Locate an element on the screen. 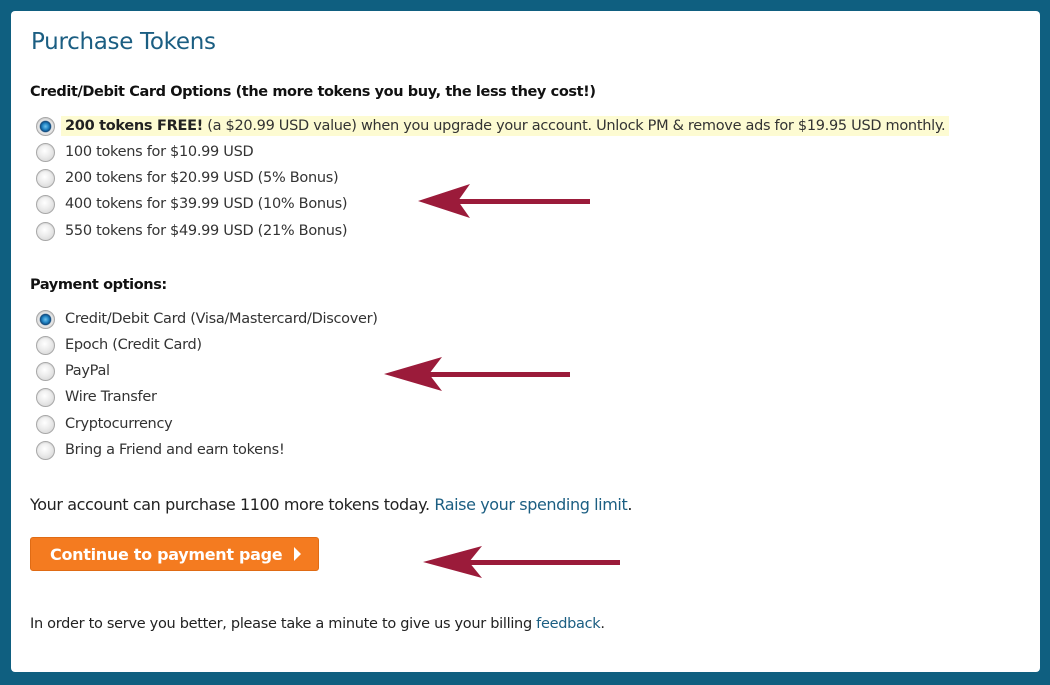 This screenshot has height=685, width=1050. annotation-arrows is located at coordinates (502, 381).